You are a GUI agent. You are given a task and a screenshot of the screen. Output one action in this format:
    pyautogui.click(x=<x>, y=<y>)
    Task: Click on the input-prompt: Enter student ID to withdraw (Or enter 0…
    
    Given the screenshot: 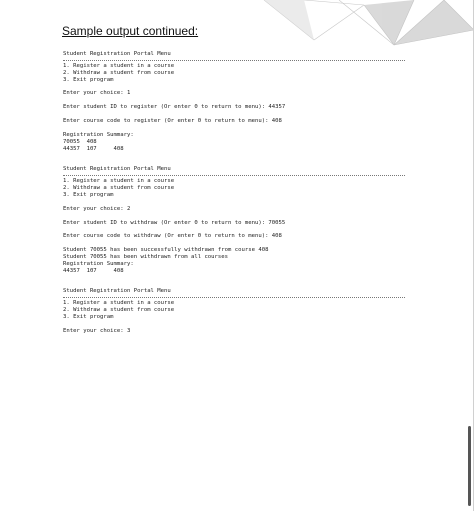 What is the action you would take?
    pyautogui.click(x=174, y=222)
    